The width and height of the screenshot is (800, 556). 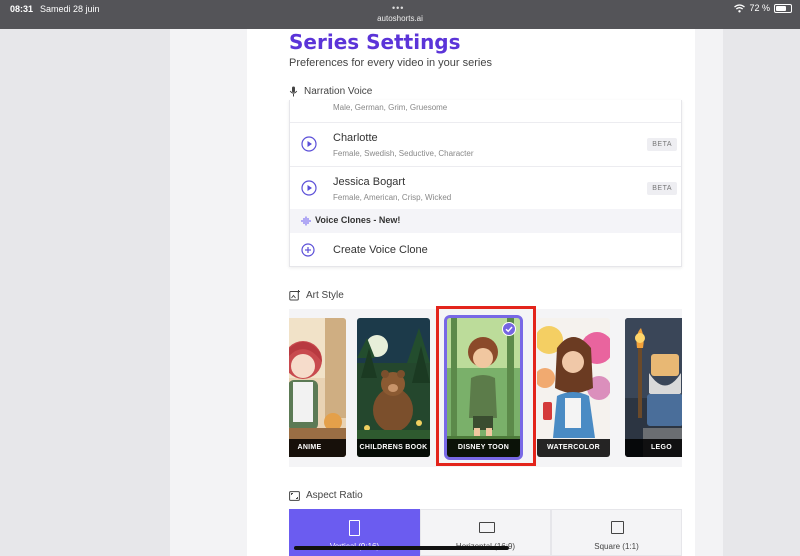 What do you see at coordinates (306, 221) in the screenshot?
I see `waveform-icon` at bounding box center [306, 221].